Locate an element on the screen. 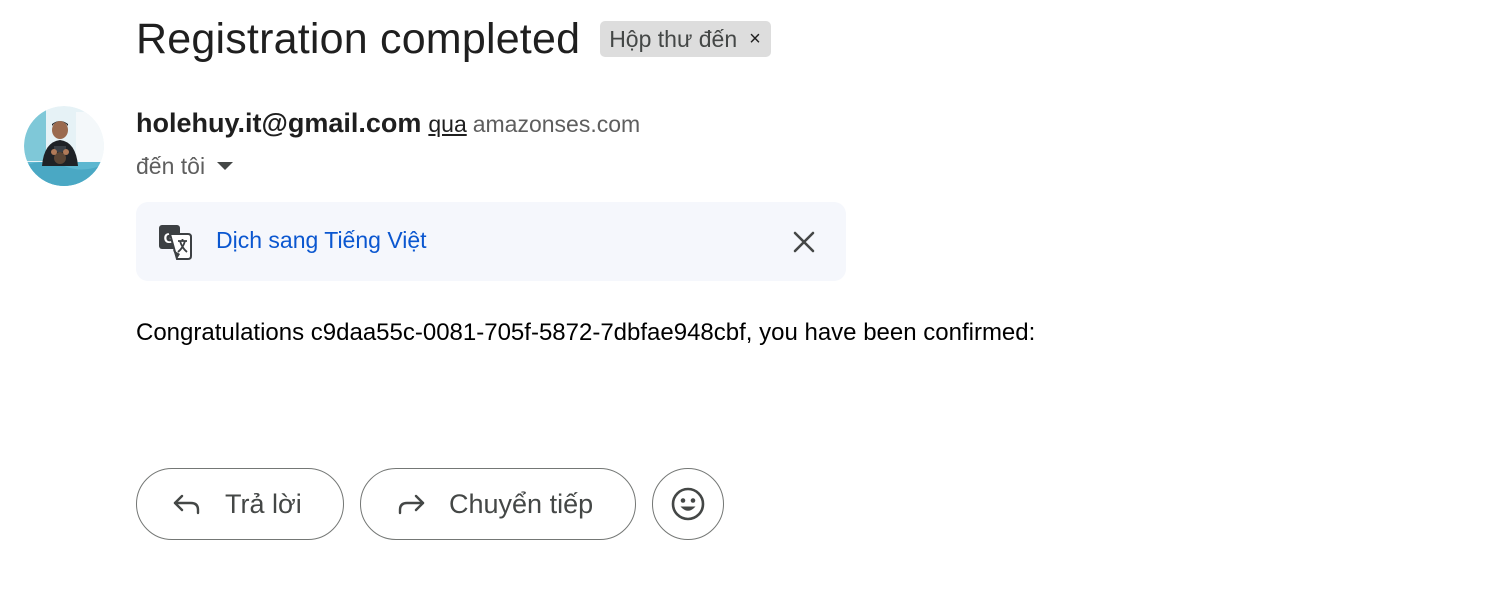  forward-button: Chuyển tiếp is located at coordinates (498, 504).